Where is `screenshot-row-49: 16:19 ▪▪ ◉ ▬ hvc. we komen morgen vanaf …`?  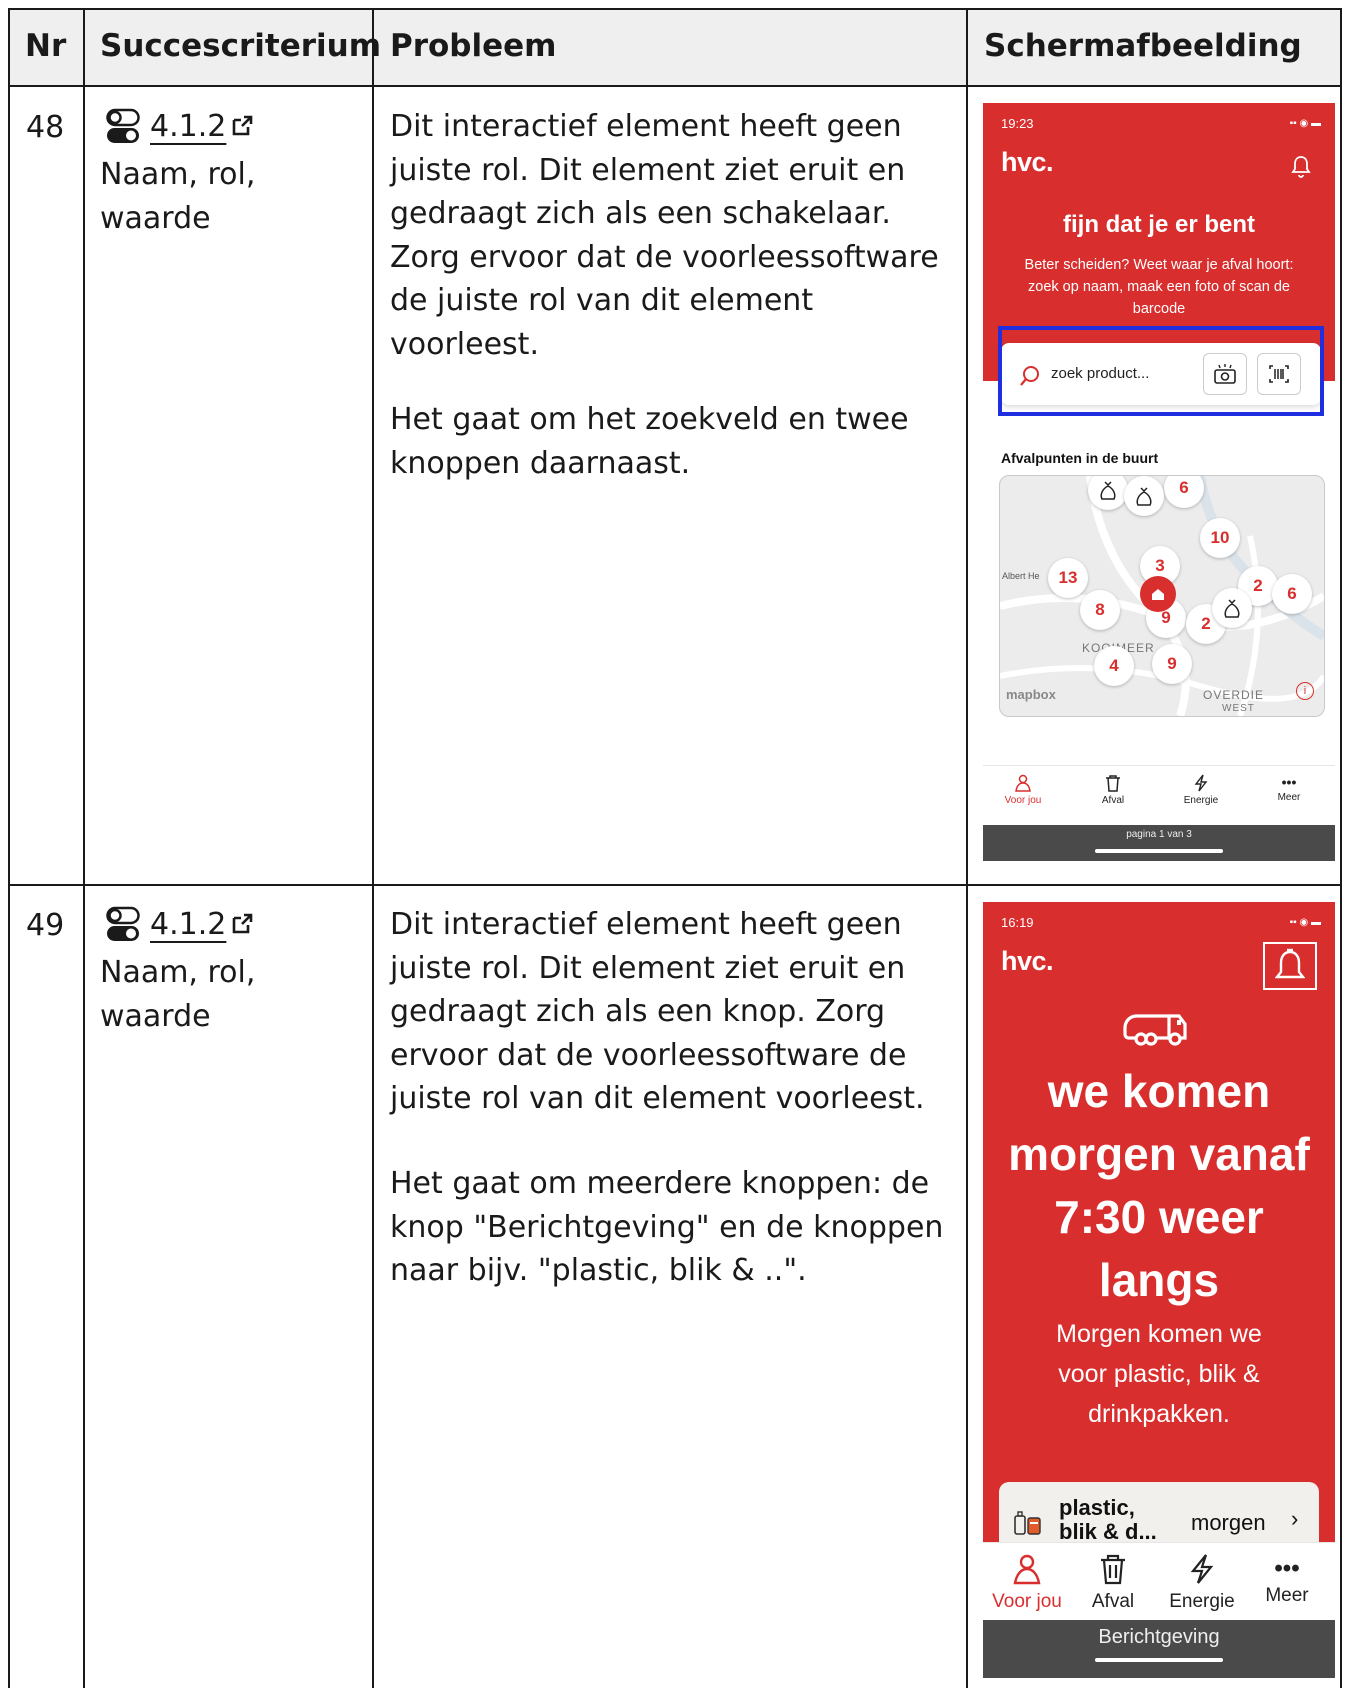
screenshot-row-49: 16:19 ▪▪ ◉ ▬ hvc. we komen morgen vanaf … is located at coordinates (1159, 1290).